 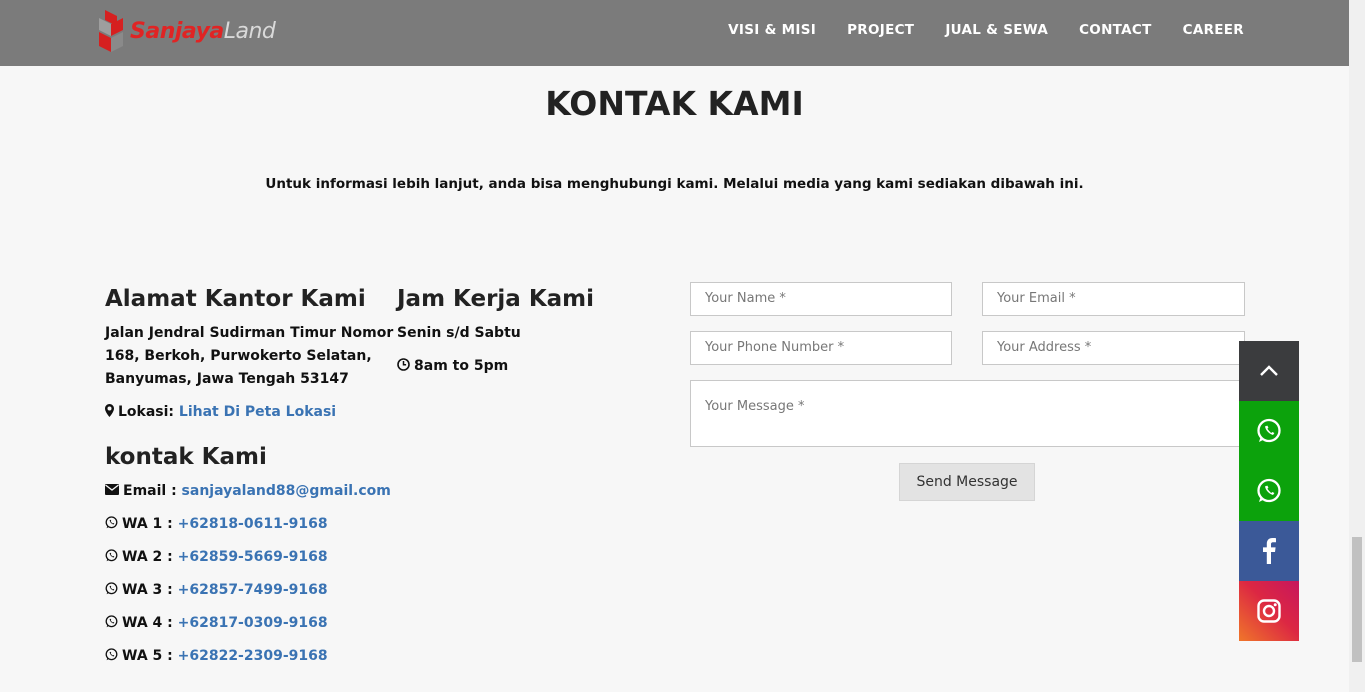 What do you see at coordinates (253, 623) in the screenshot?
I see `wa-number-link: +62817-0309-9168` at bounding box center [253, 623].